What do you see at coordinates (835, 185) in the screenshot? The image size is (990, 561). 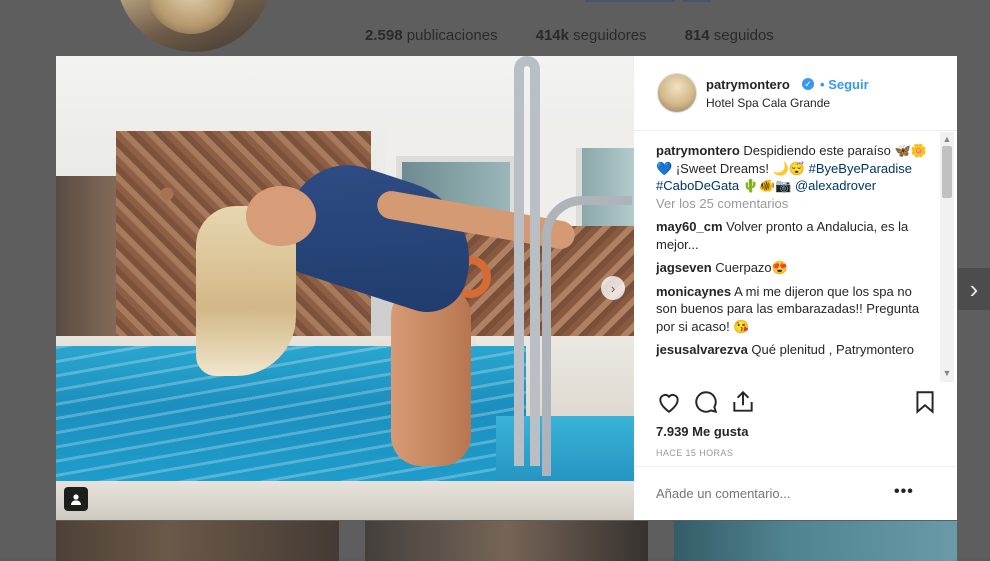 I see `caption-mention: @alexadrover` at bounding box center [835, 185].